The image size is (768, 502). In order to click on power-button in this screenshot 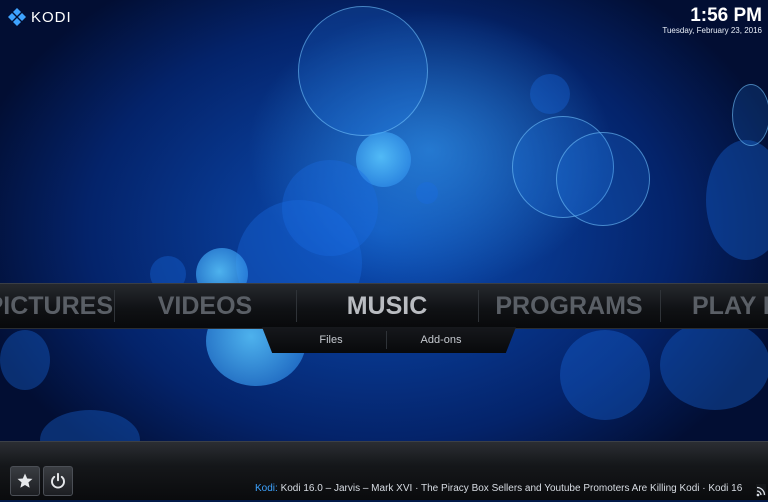, I will do `click(58, 481)`.